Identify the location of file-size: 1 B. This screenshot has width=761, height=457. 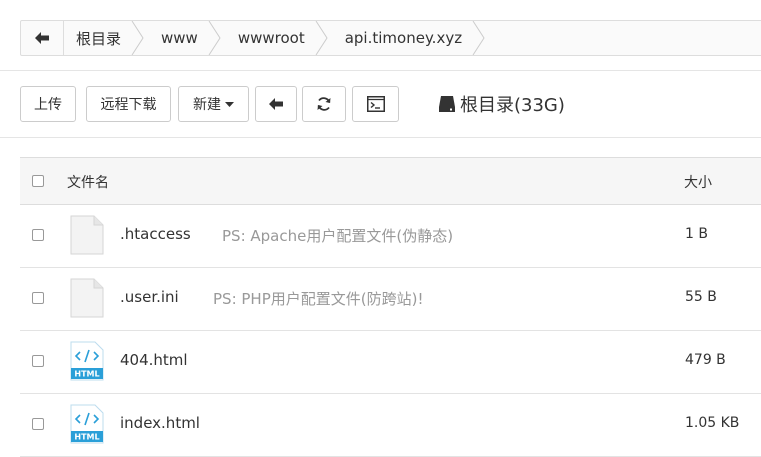
(696, 234).